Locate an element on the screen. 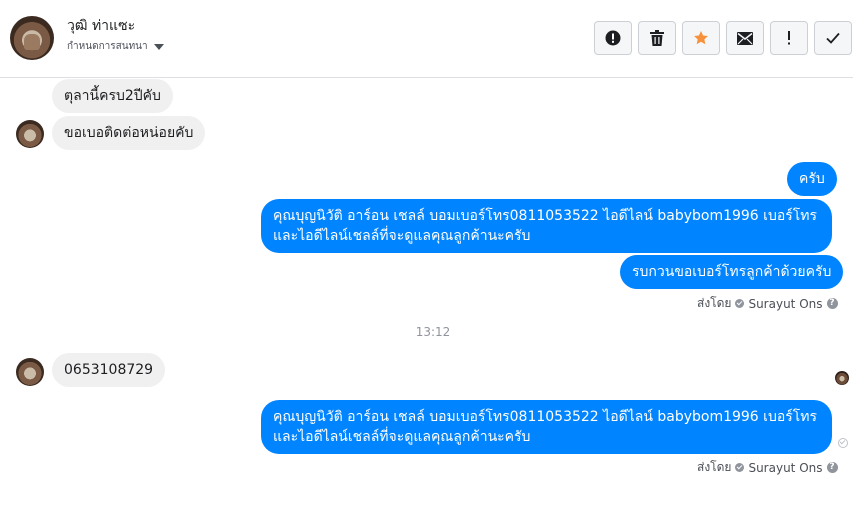 Image resolution: width=853 pixels, height=521 pixels. conversation-settings-dropdown: กำหนดการสนทนา is located at coordinates (115, 46).